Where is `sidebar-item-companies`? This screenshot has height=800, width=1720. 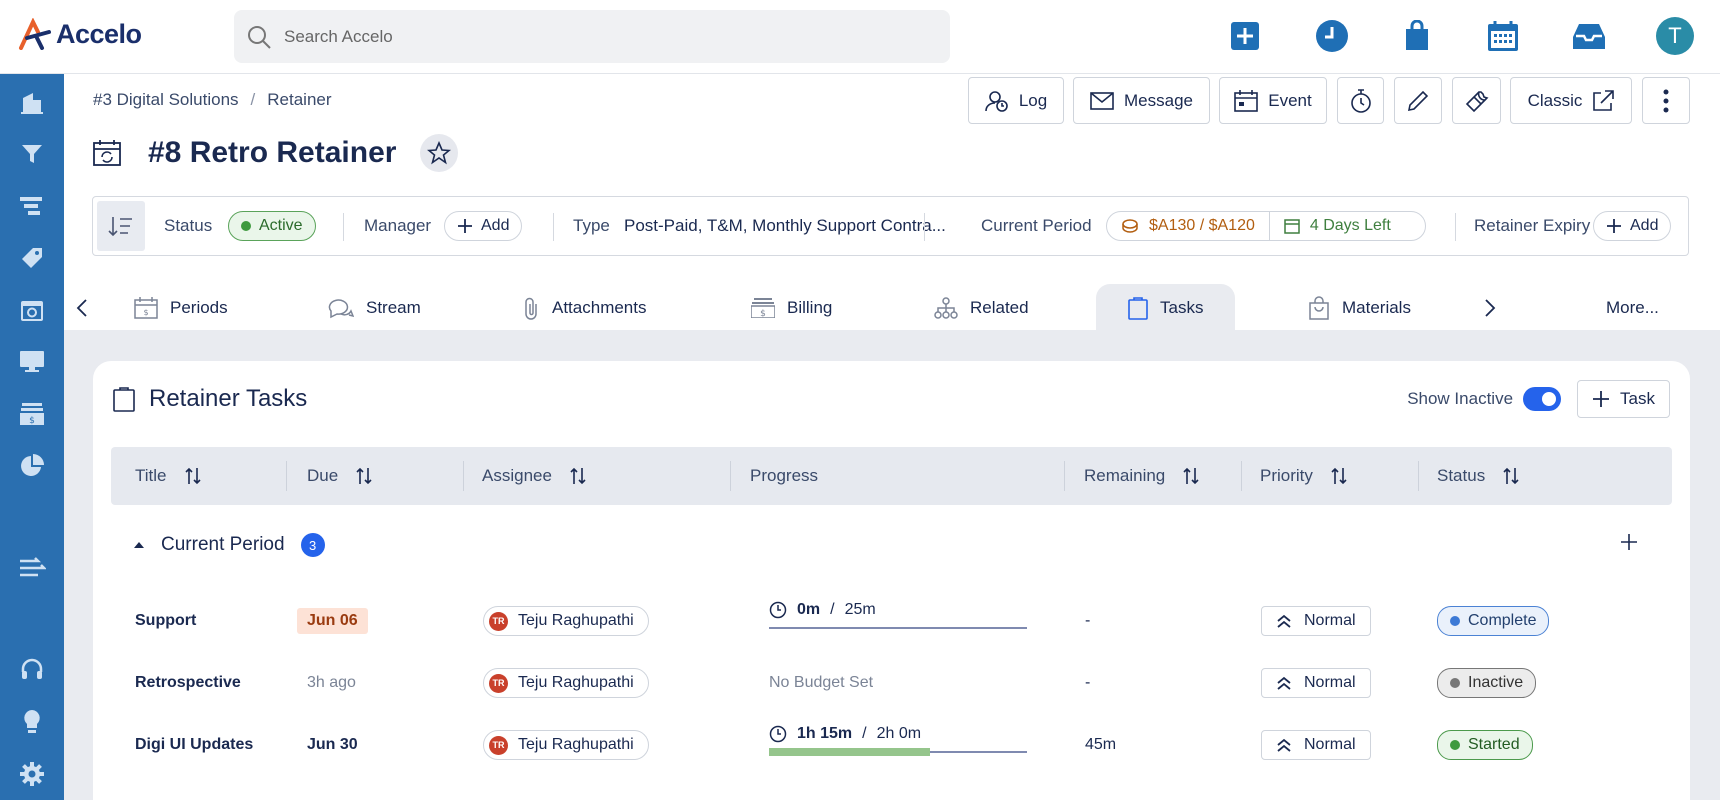
sidebar-item-companies is located at coordinates (32, 102).